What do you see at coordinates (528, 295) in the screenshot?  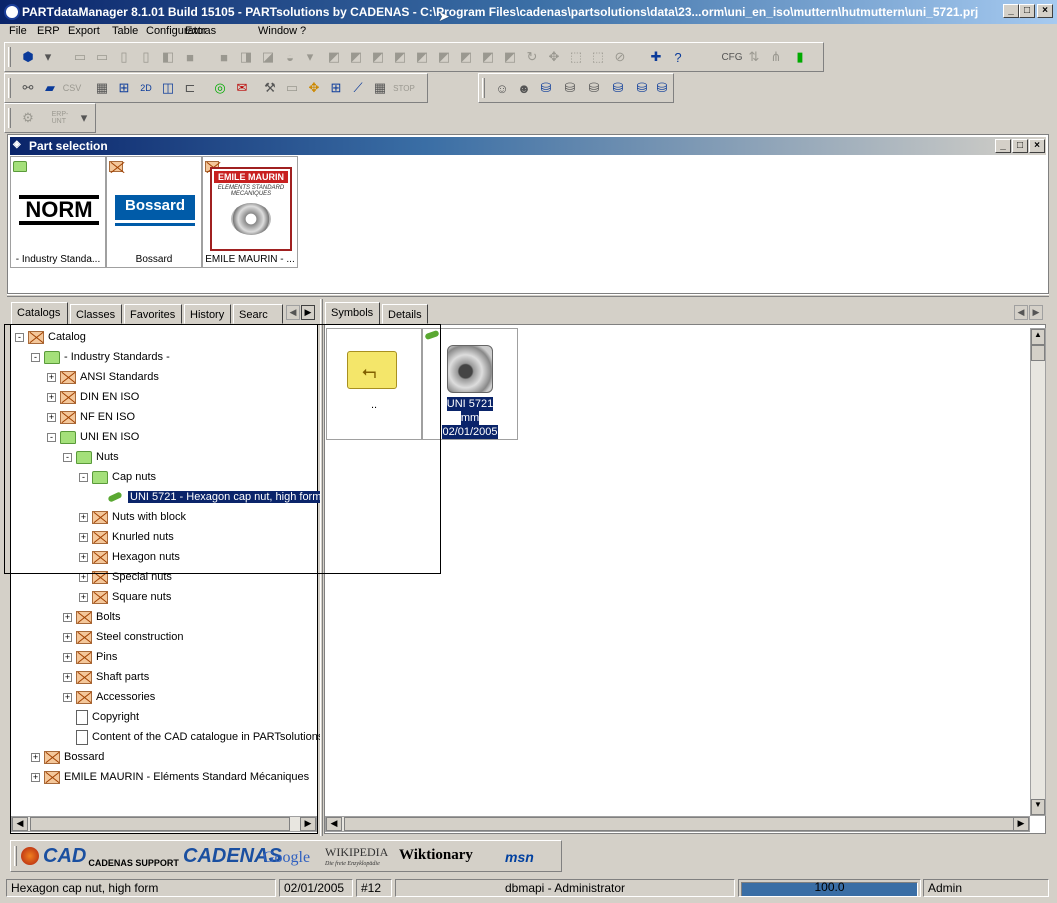 I see `horizontal-splitter` at bounding box center [528, 295].